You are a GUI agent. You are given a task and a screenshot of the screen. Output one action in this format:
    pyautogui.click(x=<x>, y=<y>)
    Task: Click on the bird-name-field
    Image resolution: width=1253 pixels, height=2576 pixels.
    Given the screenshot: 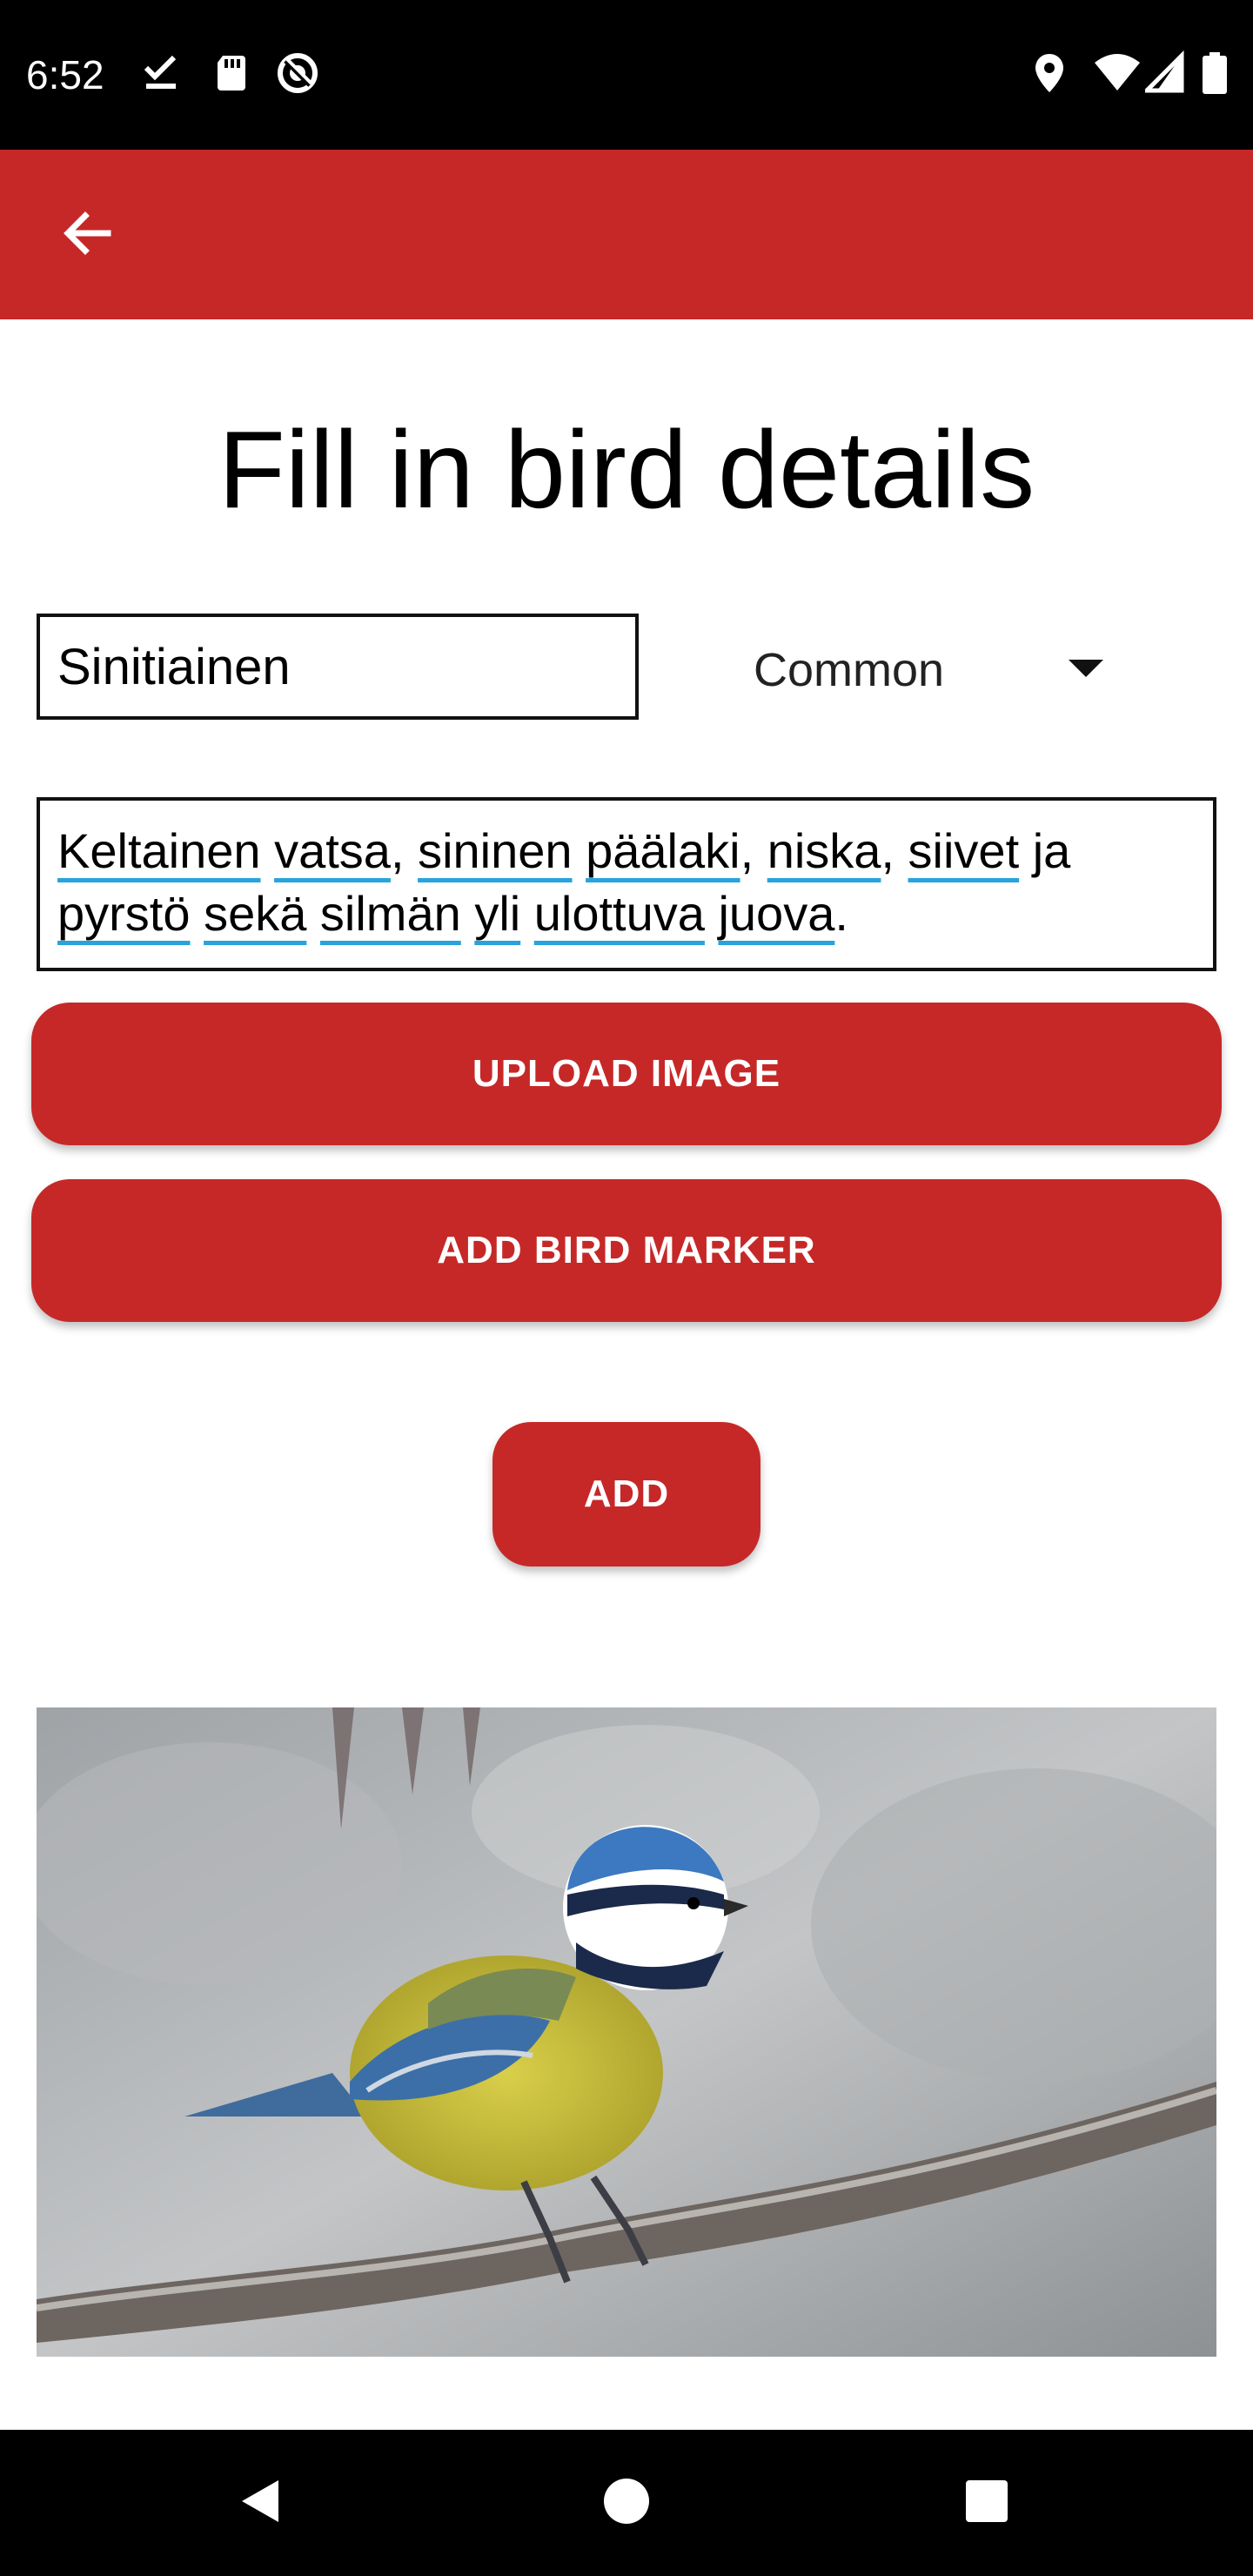 What is the action you would take?
    pyautogui.click(x=338, y=667)
    